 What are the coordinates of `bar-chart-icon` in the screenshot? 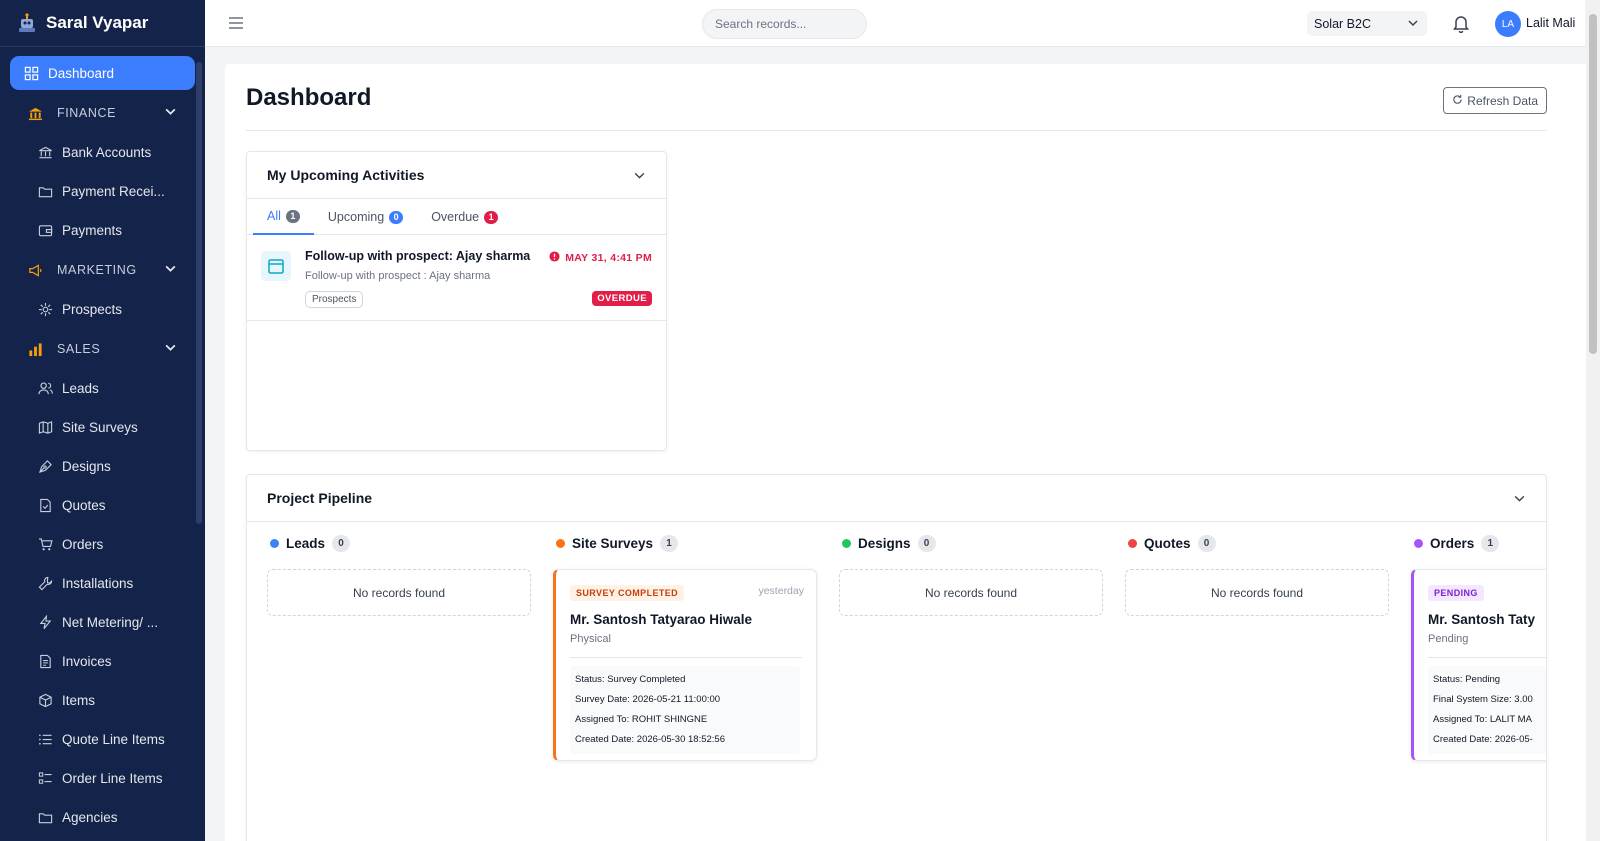 It's located at (35, 349).